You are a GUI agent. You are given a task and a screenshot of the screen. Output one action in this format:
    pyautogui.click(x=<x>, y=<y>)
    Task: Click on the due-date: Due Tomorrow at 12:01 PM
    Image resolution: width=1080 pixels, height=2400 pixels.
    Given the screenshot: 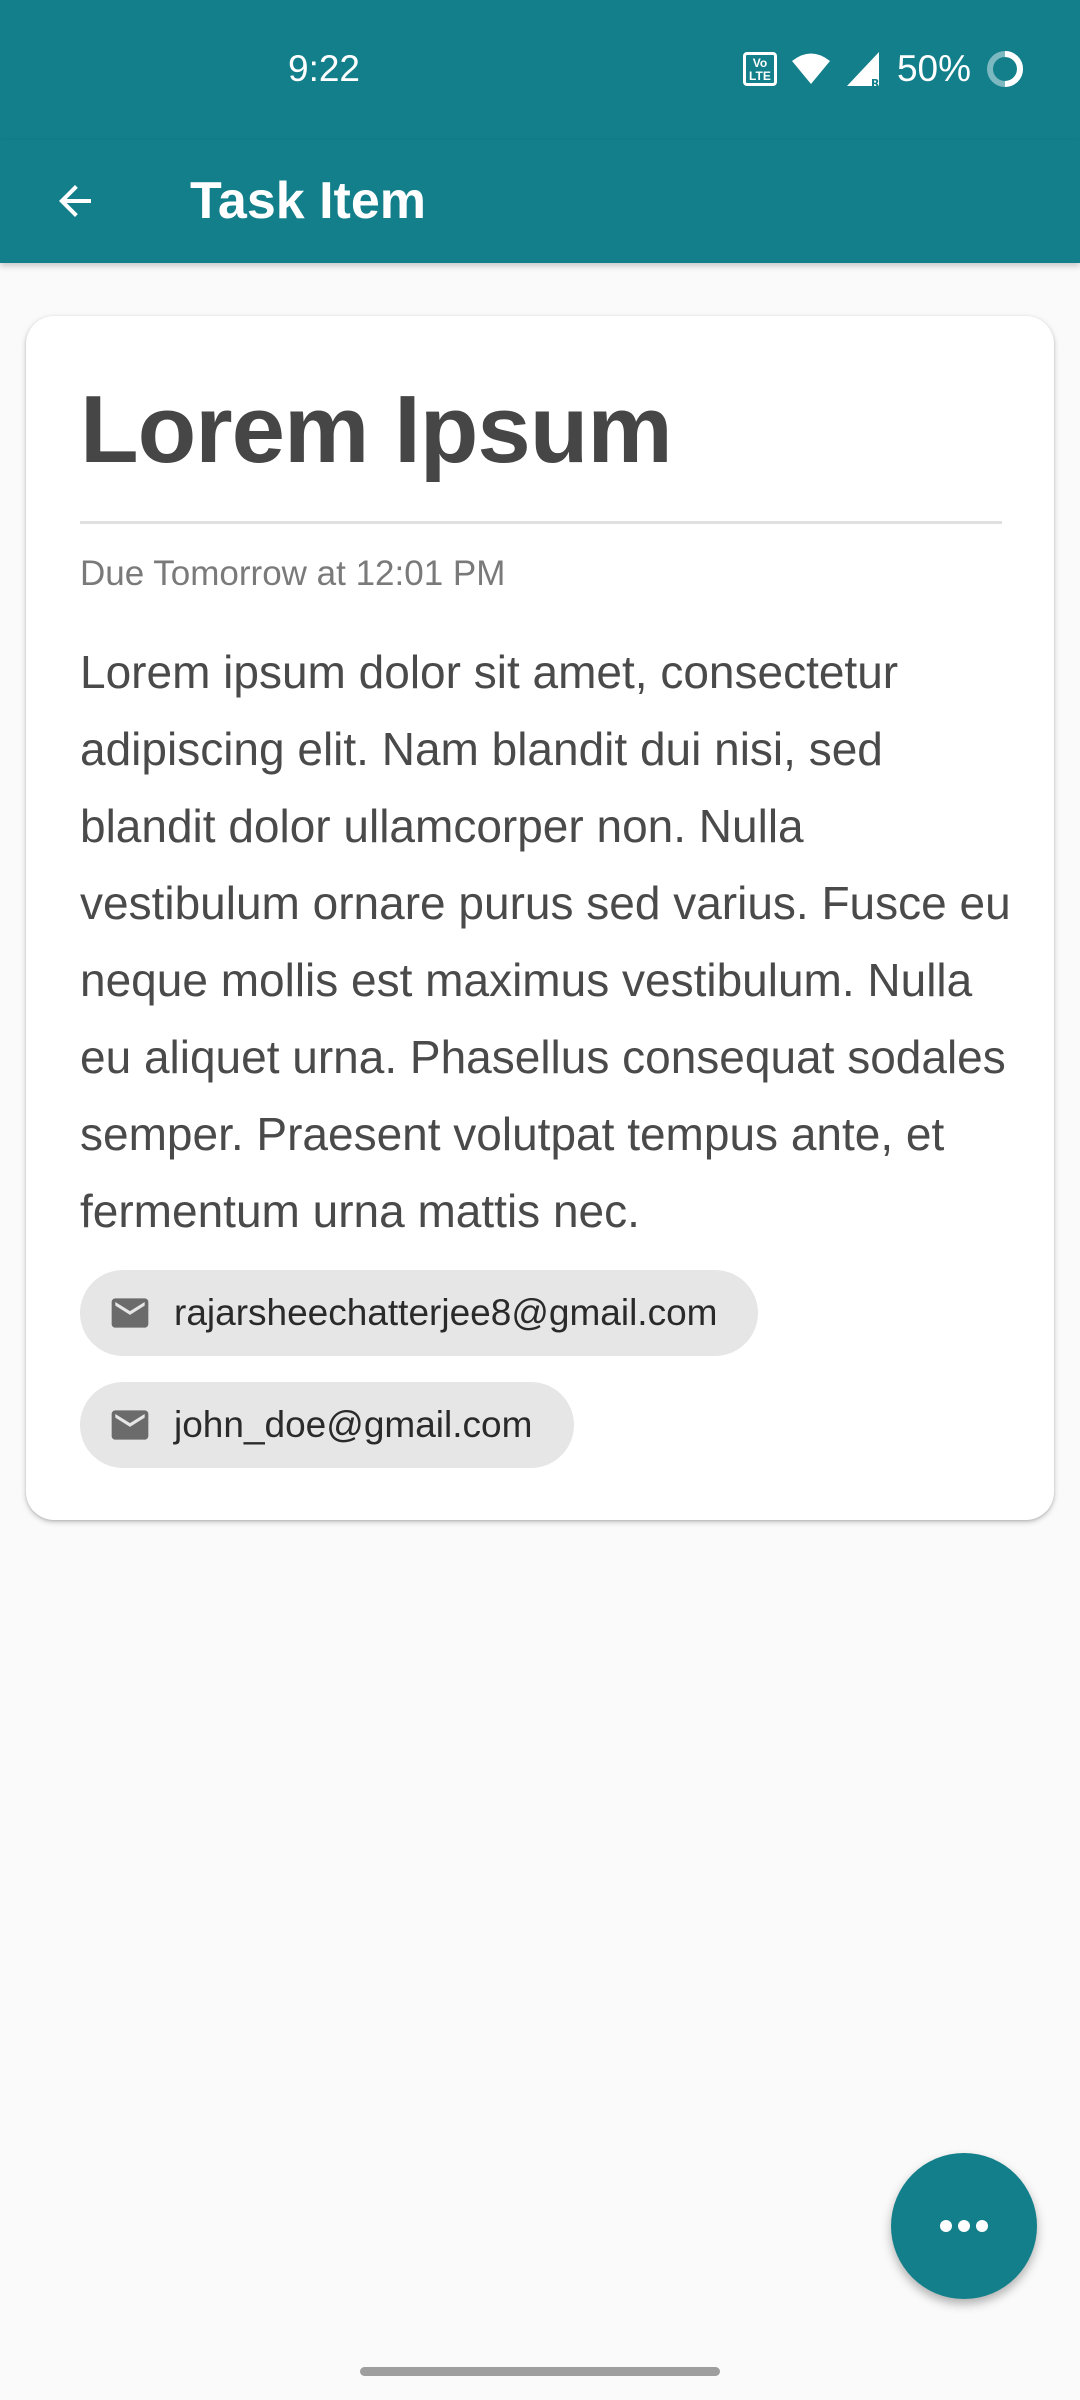 What is the action you would take?
    pyautogui.click(x=293, y=573)
    